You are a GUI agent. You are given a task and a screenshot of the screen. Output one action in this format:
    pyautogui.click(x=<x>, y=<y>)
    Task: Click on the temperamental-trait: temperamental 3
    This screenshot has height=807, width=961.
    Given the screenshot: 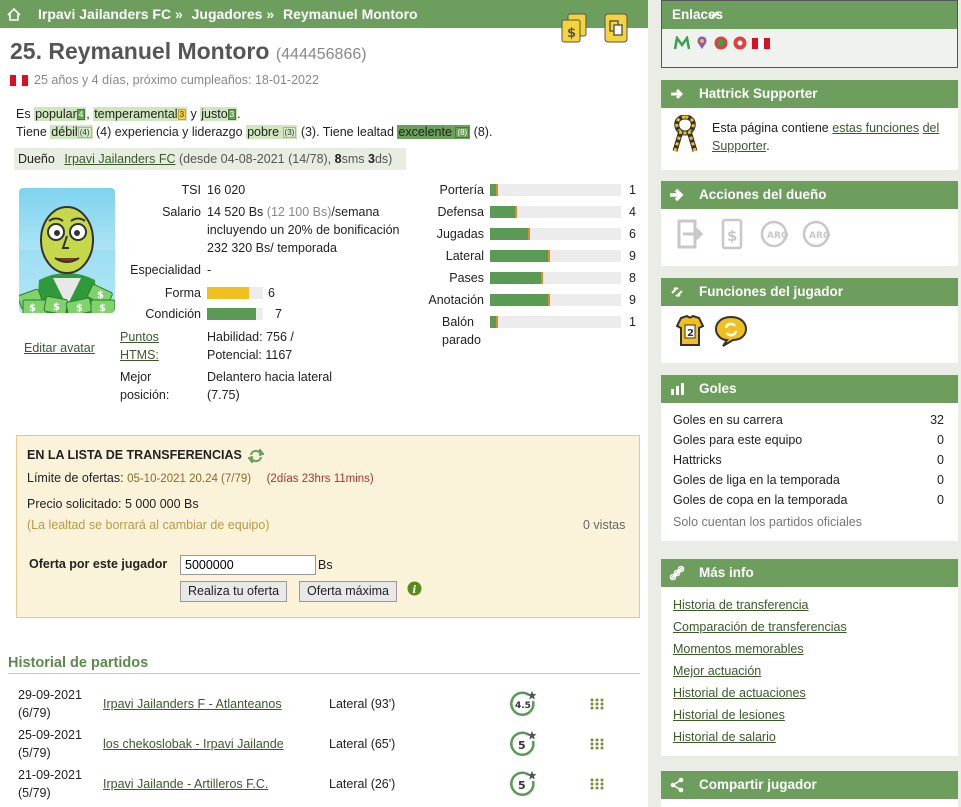 What is the action you would take?
    pyautogui.click(x=140, y=114)
    